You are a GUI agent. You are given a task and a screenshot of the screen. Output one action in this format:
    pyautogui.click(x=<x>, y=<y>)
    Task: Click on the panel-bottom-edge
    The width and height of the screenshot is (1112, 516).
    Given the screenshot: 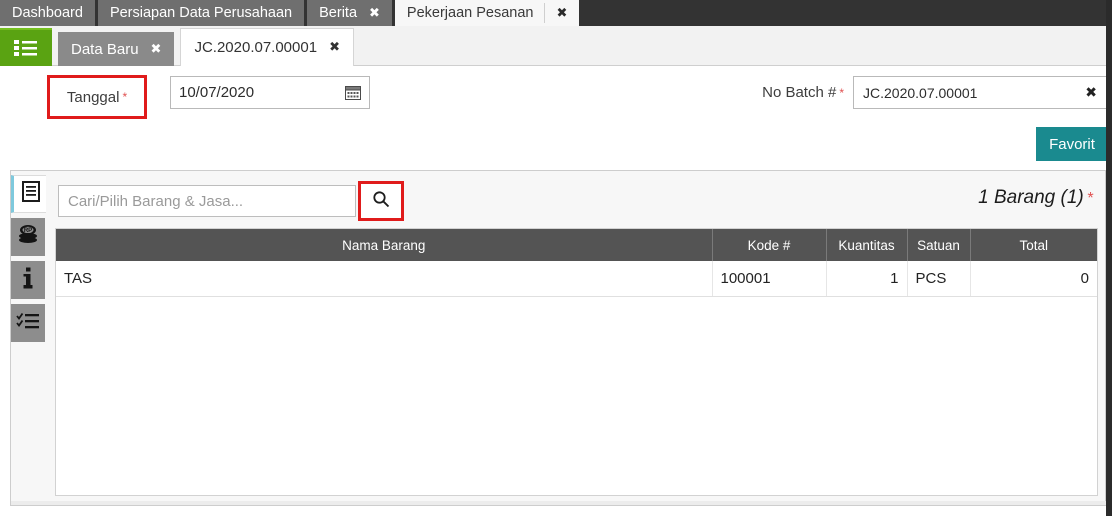 What is the action you would take?
    pyautogui.click(x=559, y=503)
    